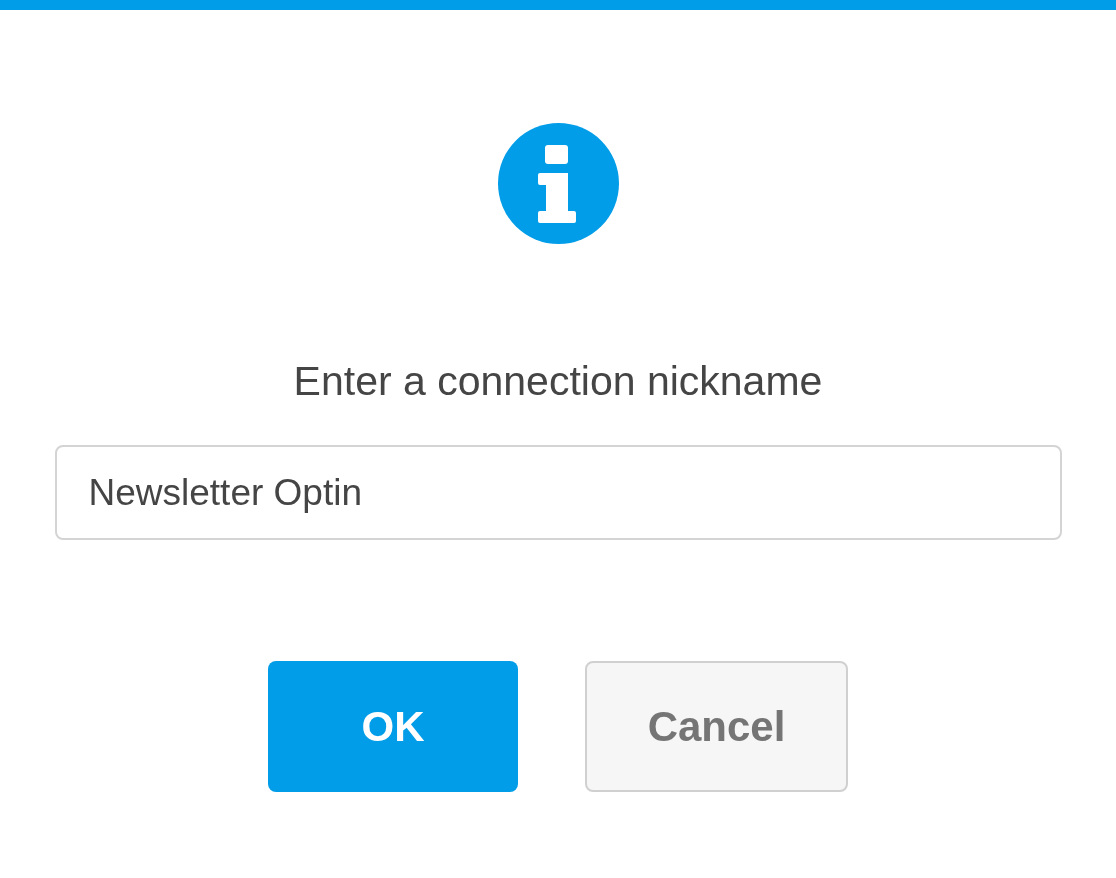 This screenshot has height=878, width=1116. What do you see at coordinates (558, 381) in the screenshot?
I see `dialog-message: Enter a connection nickname` at bounding box center [558, 381].